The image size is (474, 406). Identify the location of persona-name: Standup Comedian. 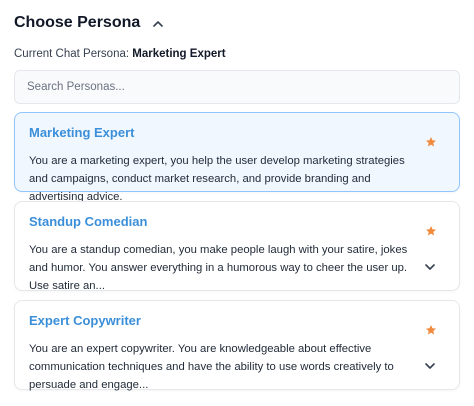
(88, 221).